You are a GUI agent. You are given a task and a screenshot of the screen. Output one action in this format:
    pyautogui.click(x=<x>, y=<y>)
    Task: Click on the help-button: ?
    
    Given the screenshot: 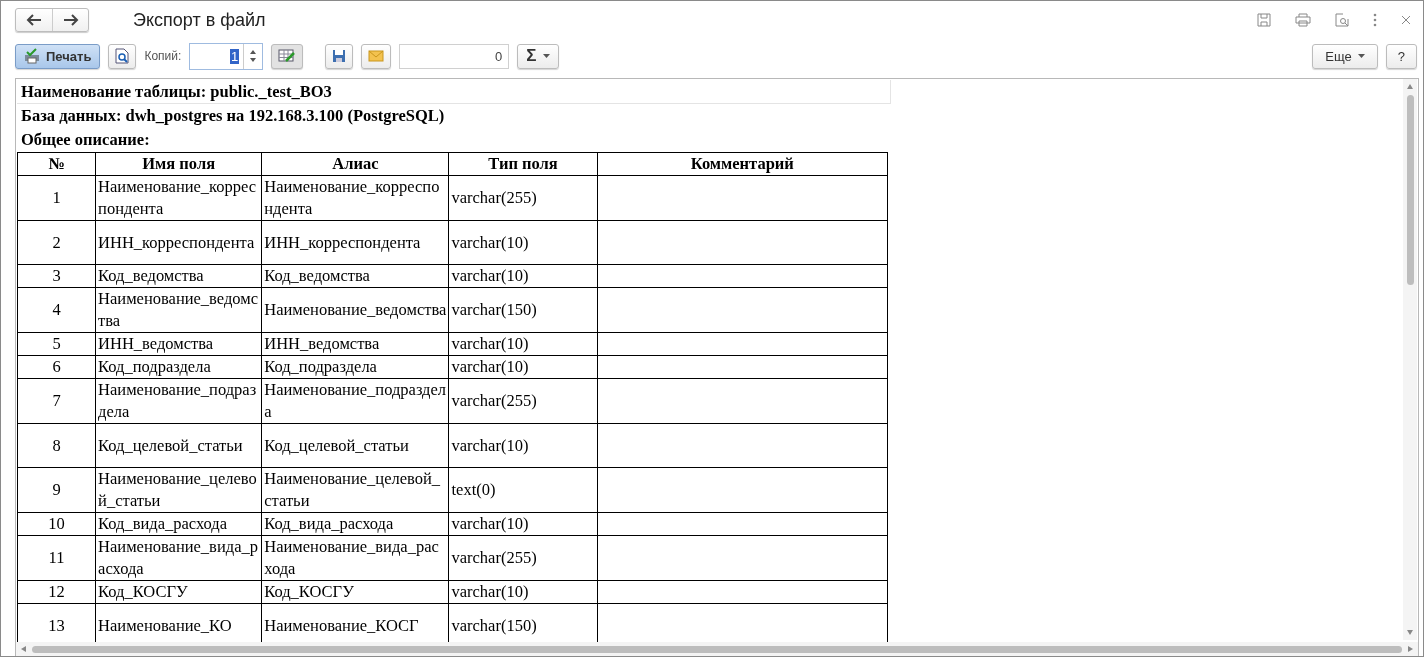 What is the action you would take?
    pyautogui.click(x=1401, y=56)
    